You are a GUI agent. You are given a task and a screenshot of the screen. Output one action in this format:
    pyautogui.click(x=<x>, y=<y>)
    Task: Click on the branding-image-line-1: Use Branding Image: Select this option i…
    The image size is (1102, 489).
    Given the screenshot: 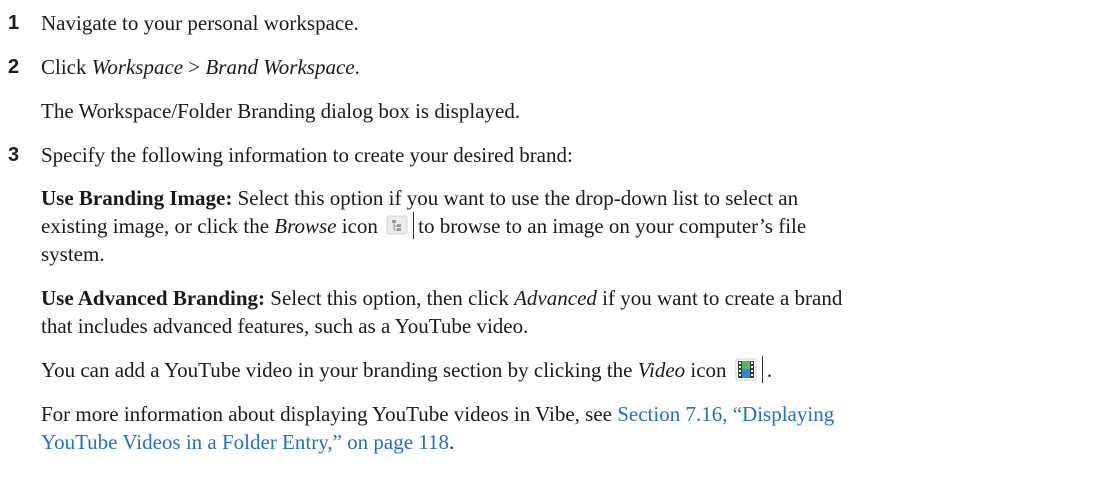 What is the action you would take?
    pyautogui.click(x=568, y=198)
    